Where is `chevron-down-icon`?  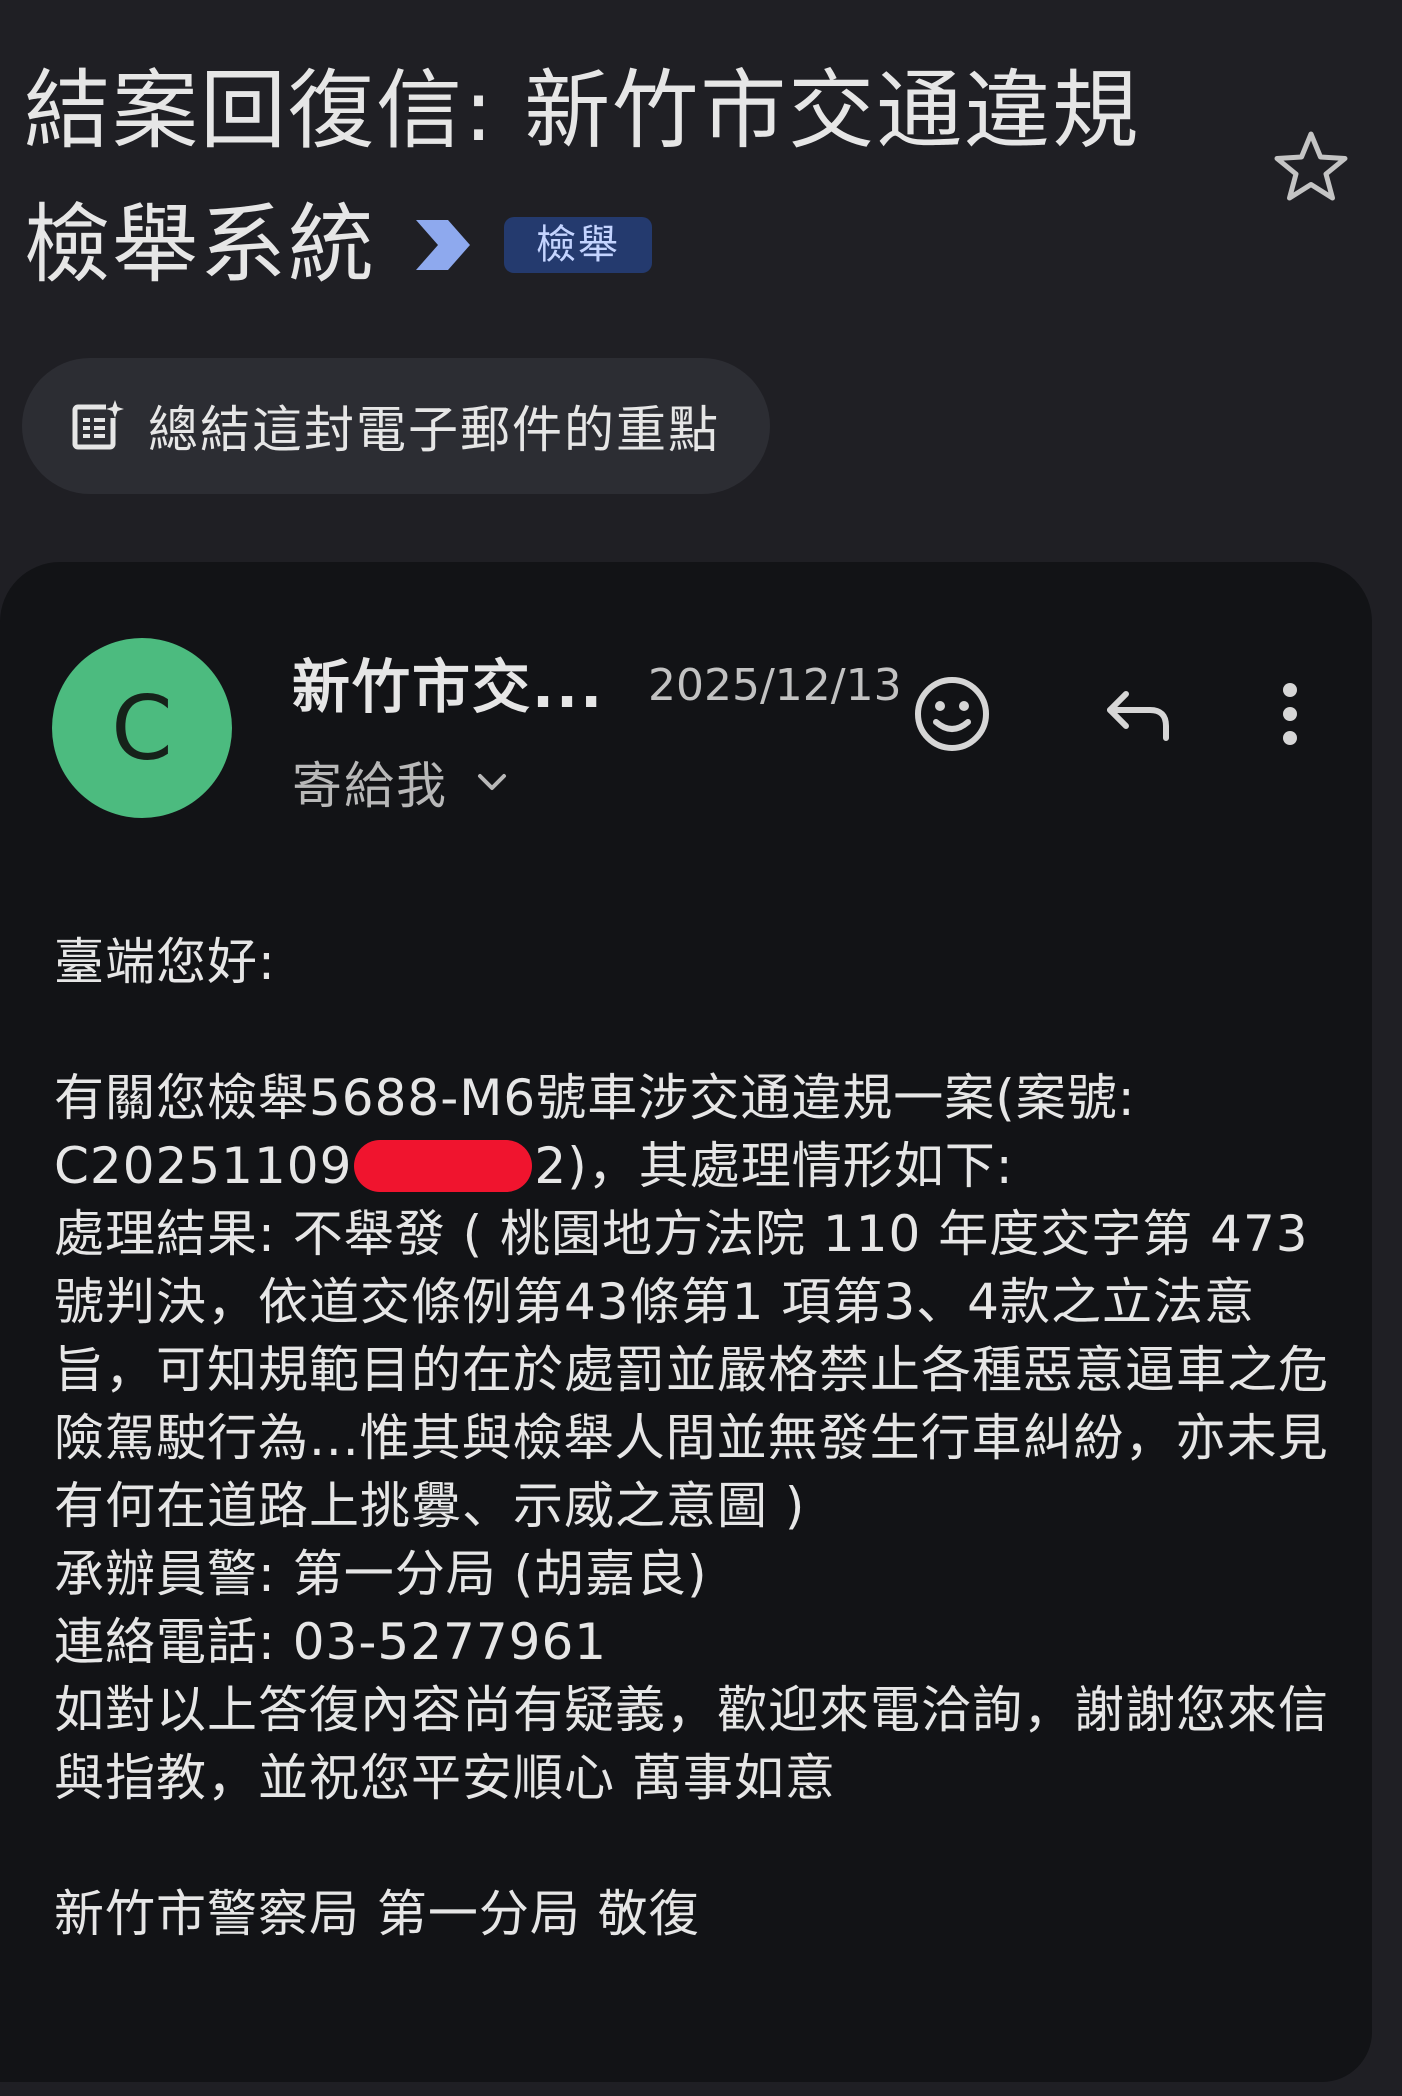
chevron-down-icon is located at coordinates (492, 782).